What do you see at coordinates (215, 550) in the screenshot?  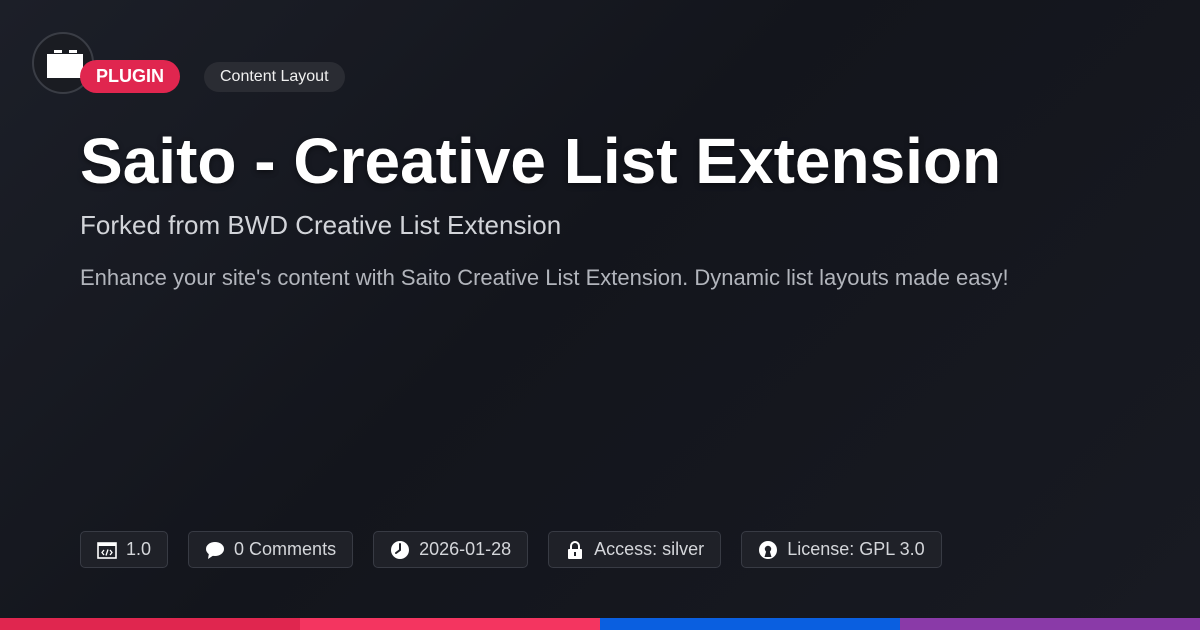 I see `speech-bubble-icon` at bounding box center [215, 550].